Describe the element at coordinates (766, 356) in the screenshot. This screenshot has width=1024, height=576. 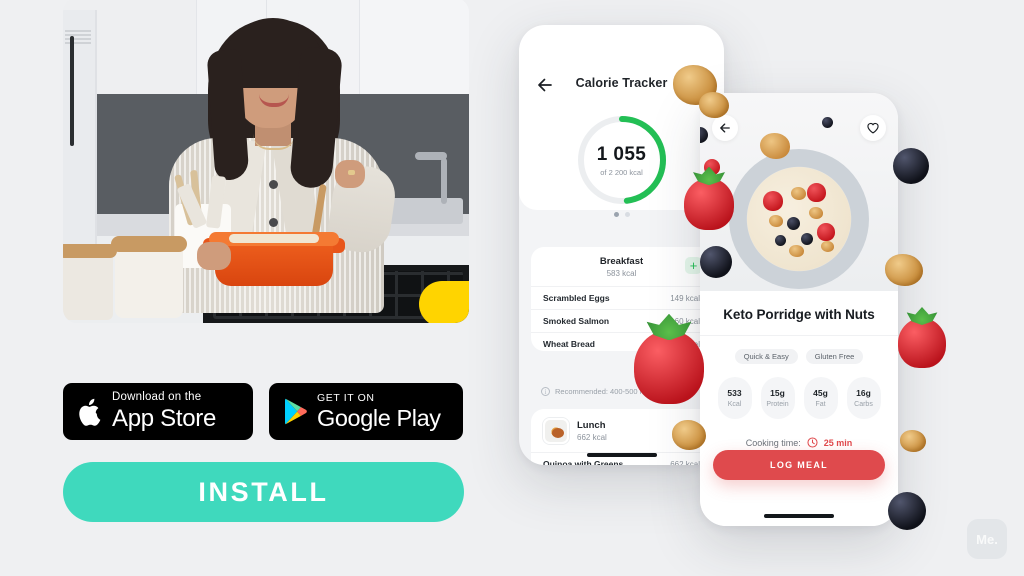
I see `tag-quick-easy: Quick & Easy` at that location.